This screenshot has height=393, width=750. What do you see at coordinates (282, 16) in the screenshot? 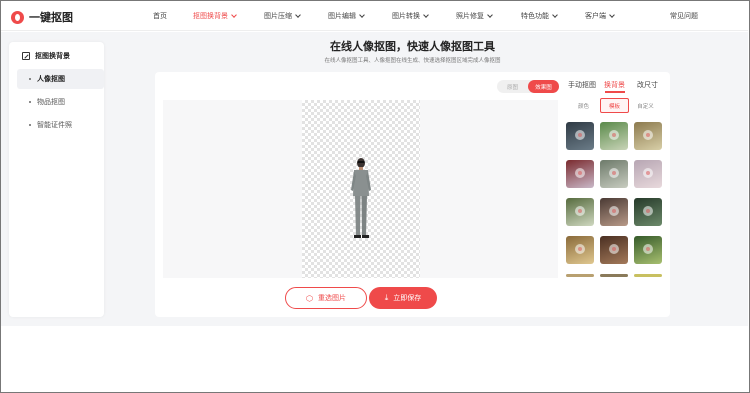
I see `nav-item-compress: 图片压缩` at bounding box center [282, 16].